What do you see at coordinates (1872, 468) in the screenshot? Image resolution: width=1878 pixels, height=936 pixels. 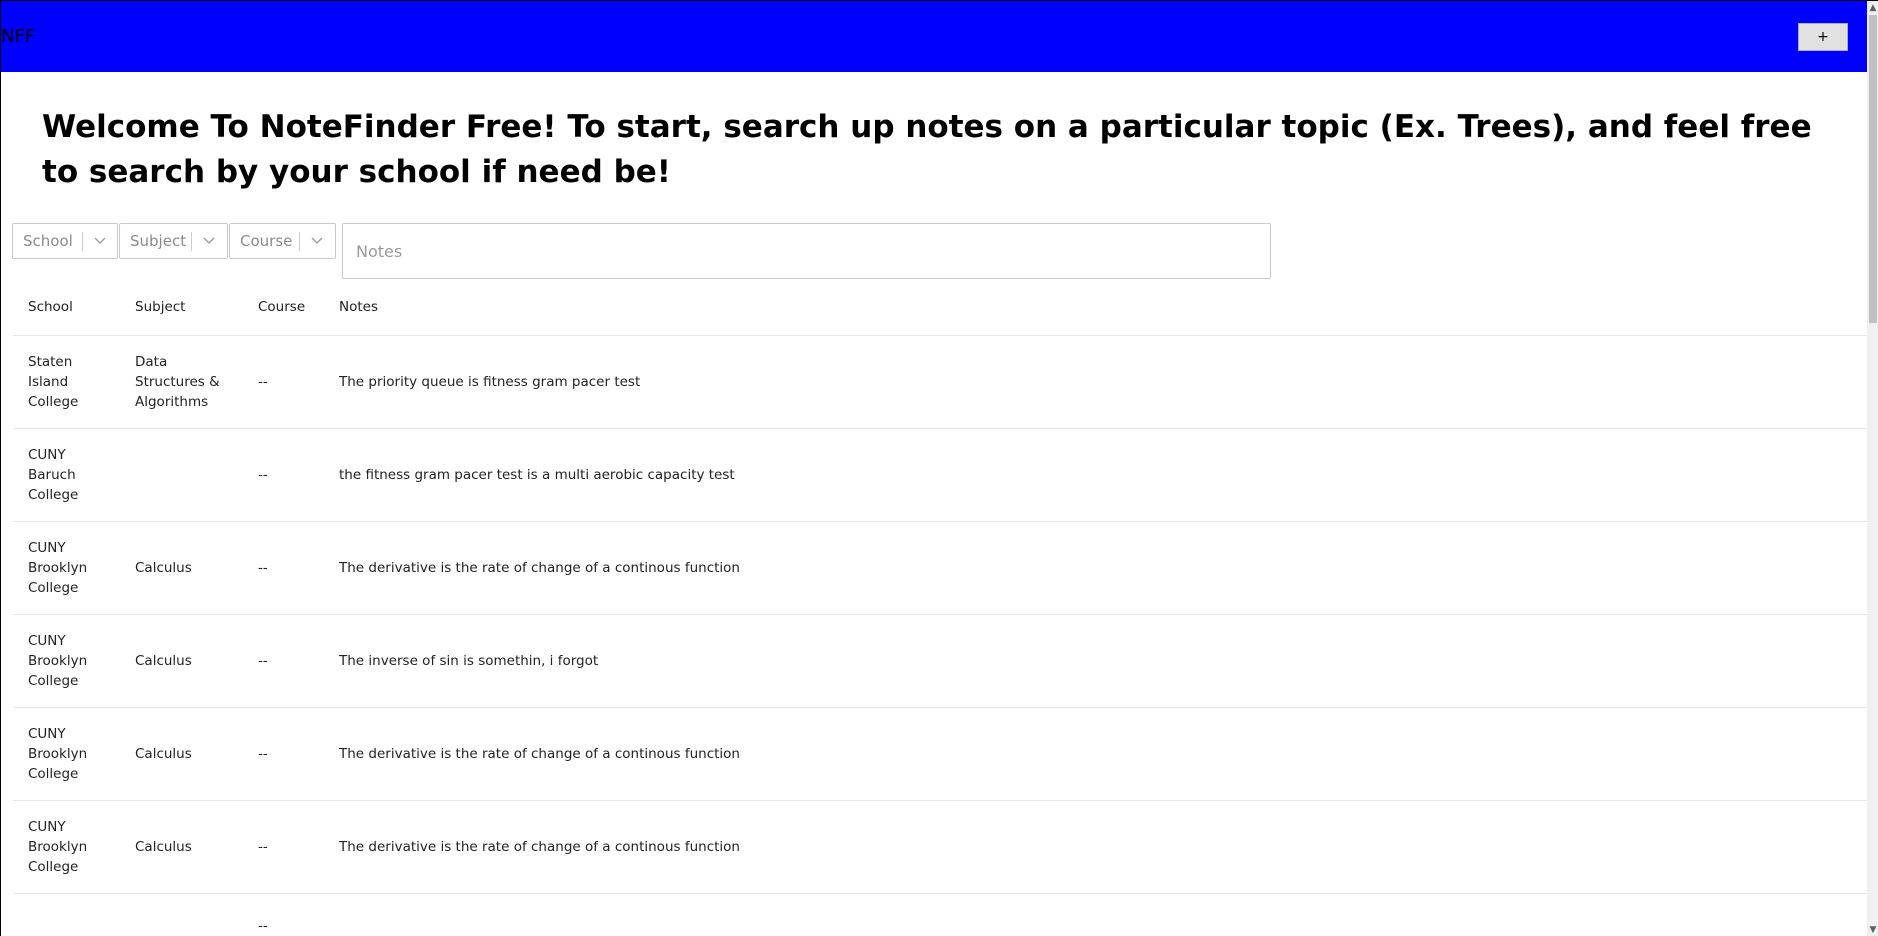 I see `vertical-scrollbar: ▲ ▼` at bounding box center [1872, 468].